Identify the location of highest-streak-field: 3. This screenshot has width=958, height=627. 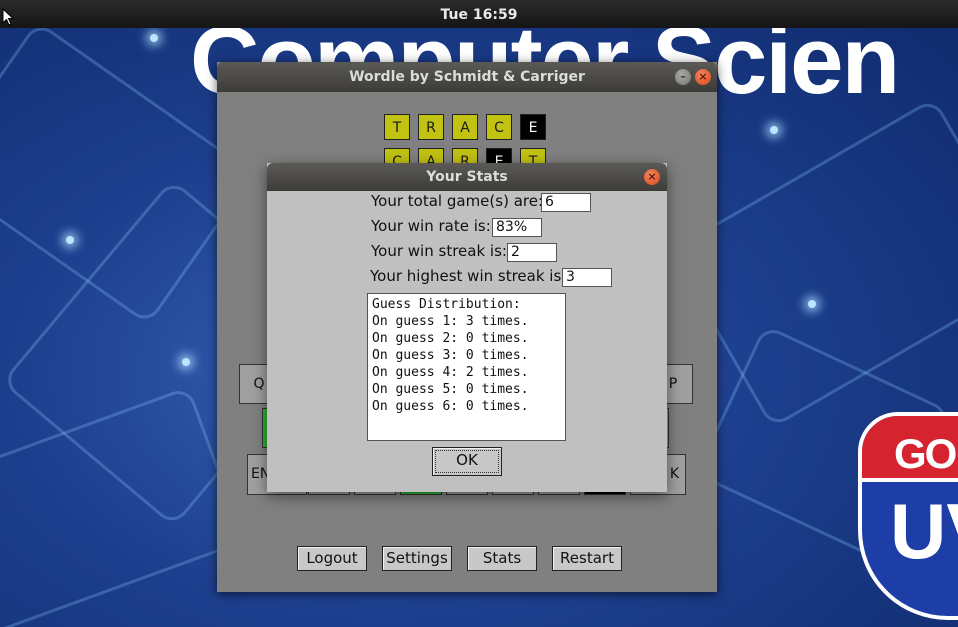
(587, 277).